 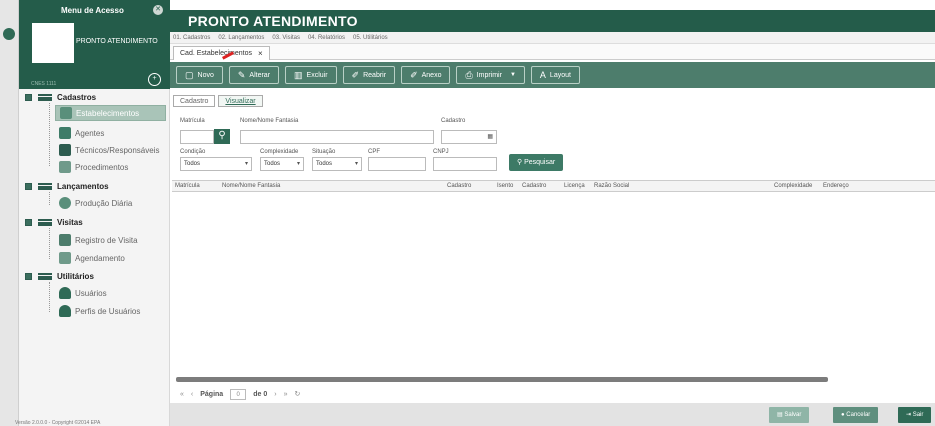 I want to click on user-menu-icon: +, so click(x=154, y=79).